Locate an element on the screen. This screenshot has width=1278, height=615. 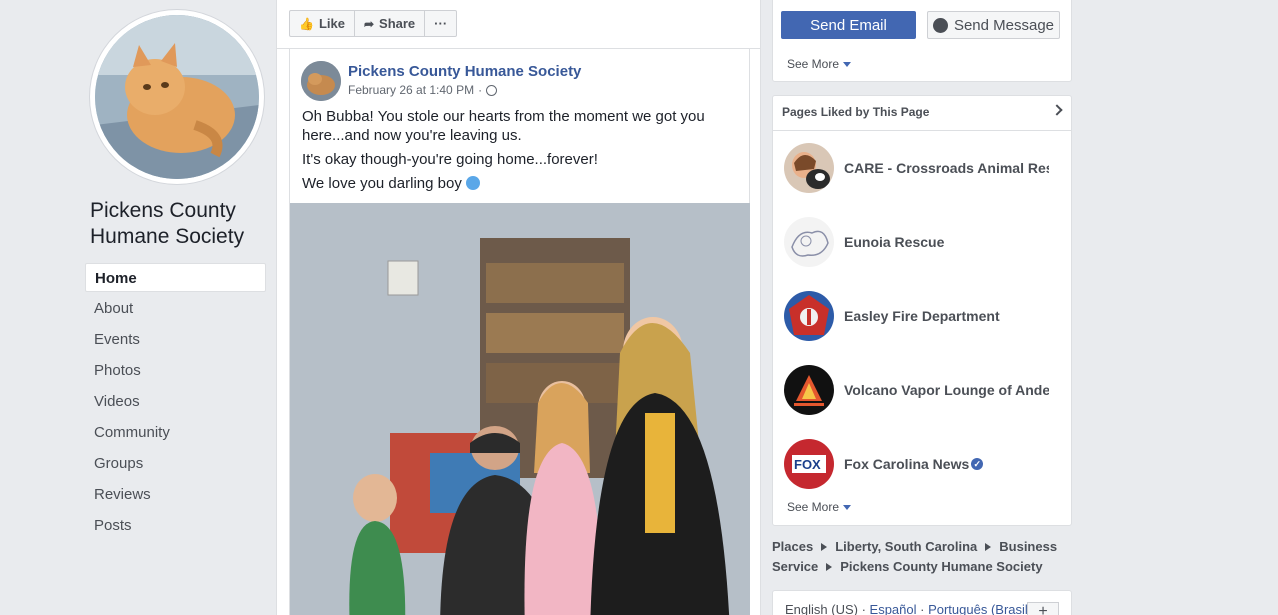
liked-page-item: Eunoia Rescue is located at coordinates (924, 242).